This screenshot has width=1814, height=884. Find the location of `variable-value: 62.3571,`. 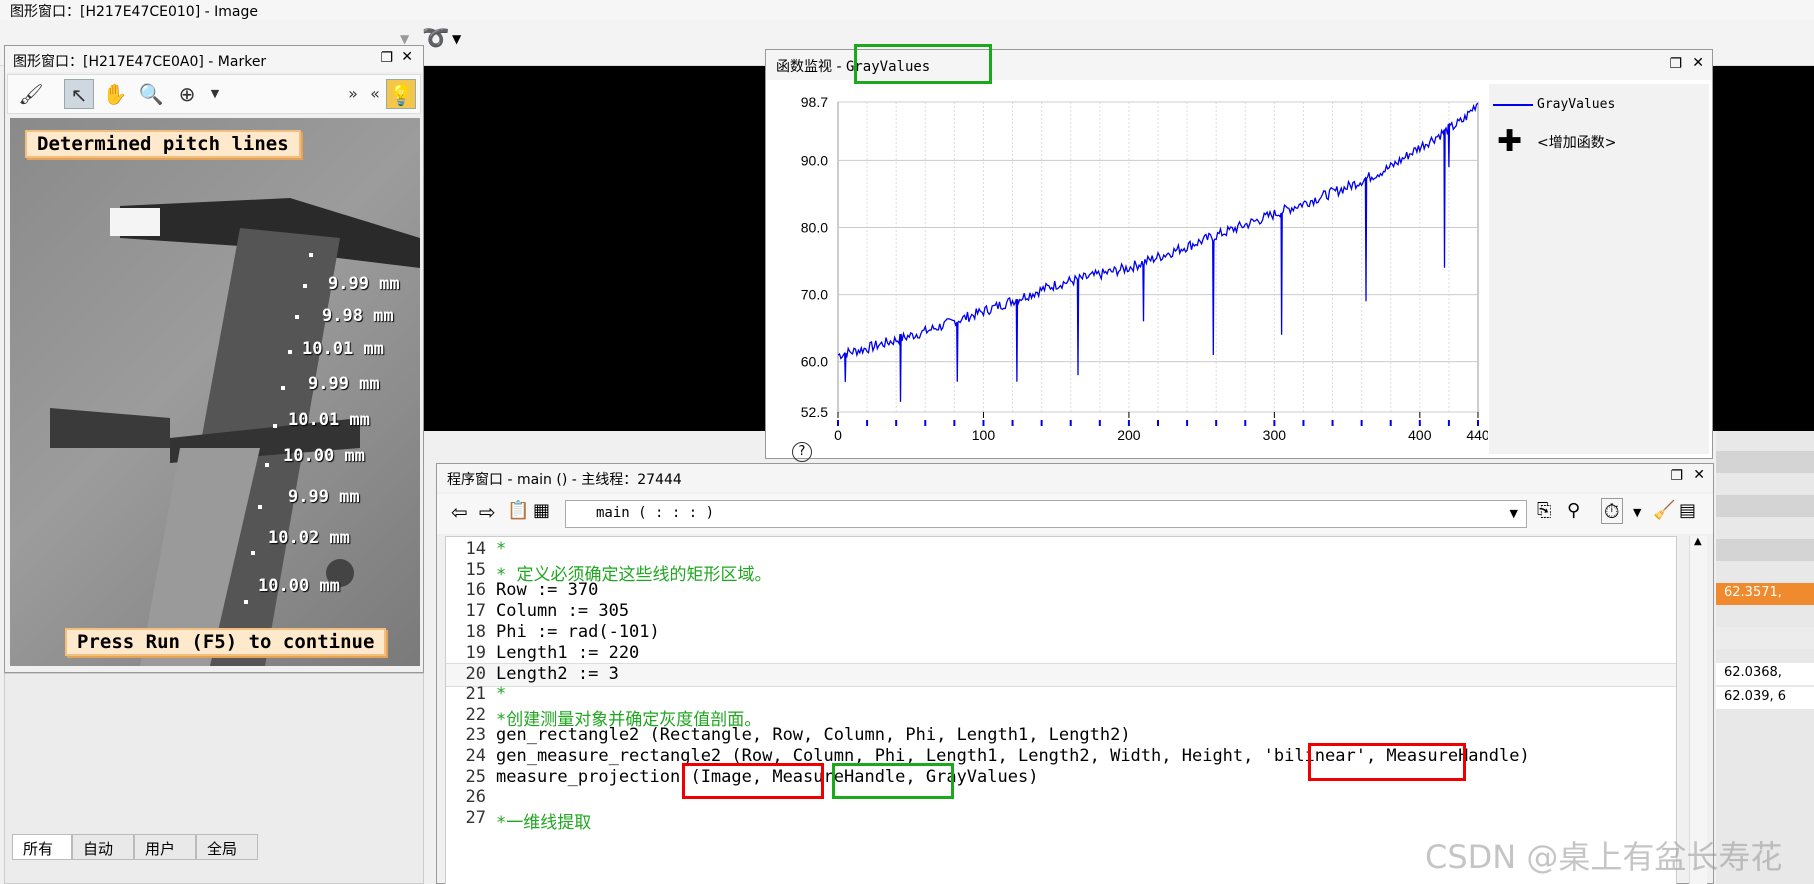

variable-value: 62.3571, is located at coordinates (1753, 592).